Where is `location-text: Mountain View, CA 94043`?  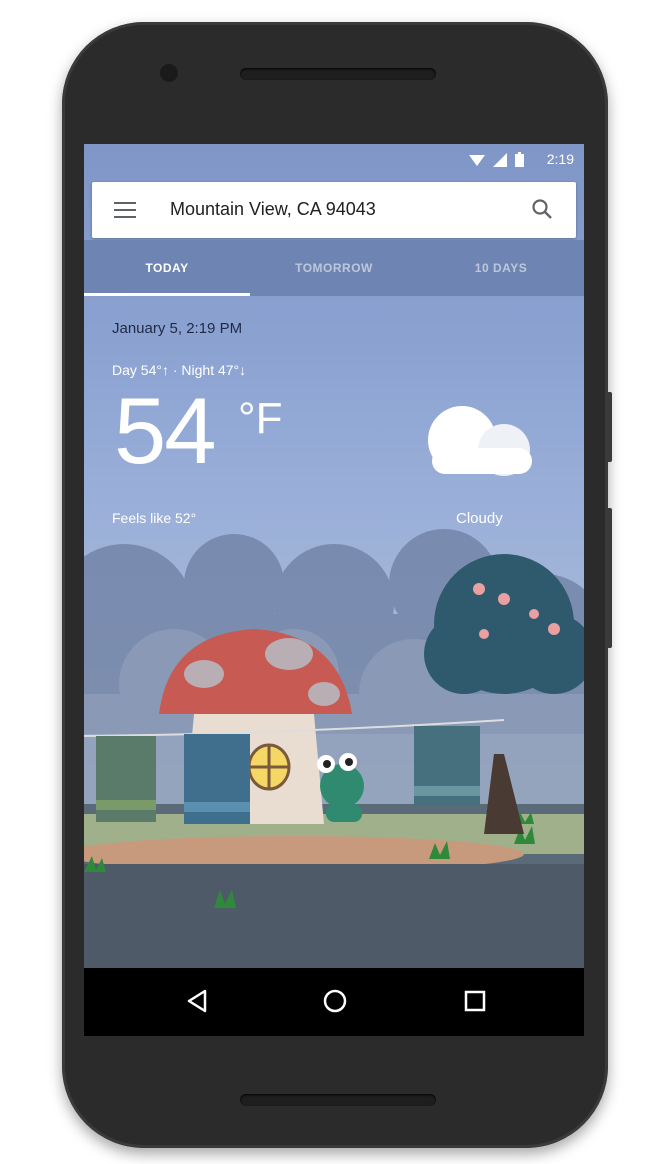 location-text: Mountain View, CA 94043 is located at coordinates (273, 209).